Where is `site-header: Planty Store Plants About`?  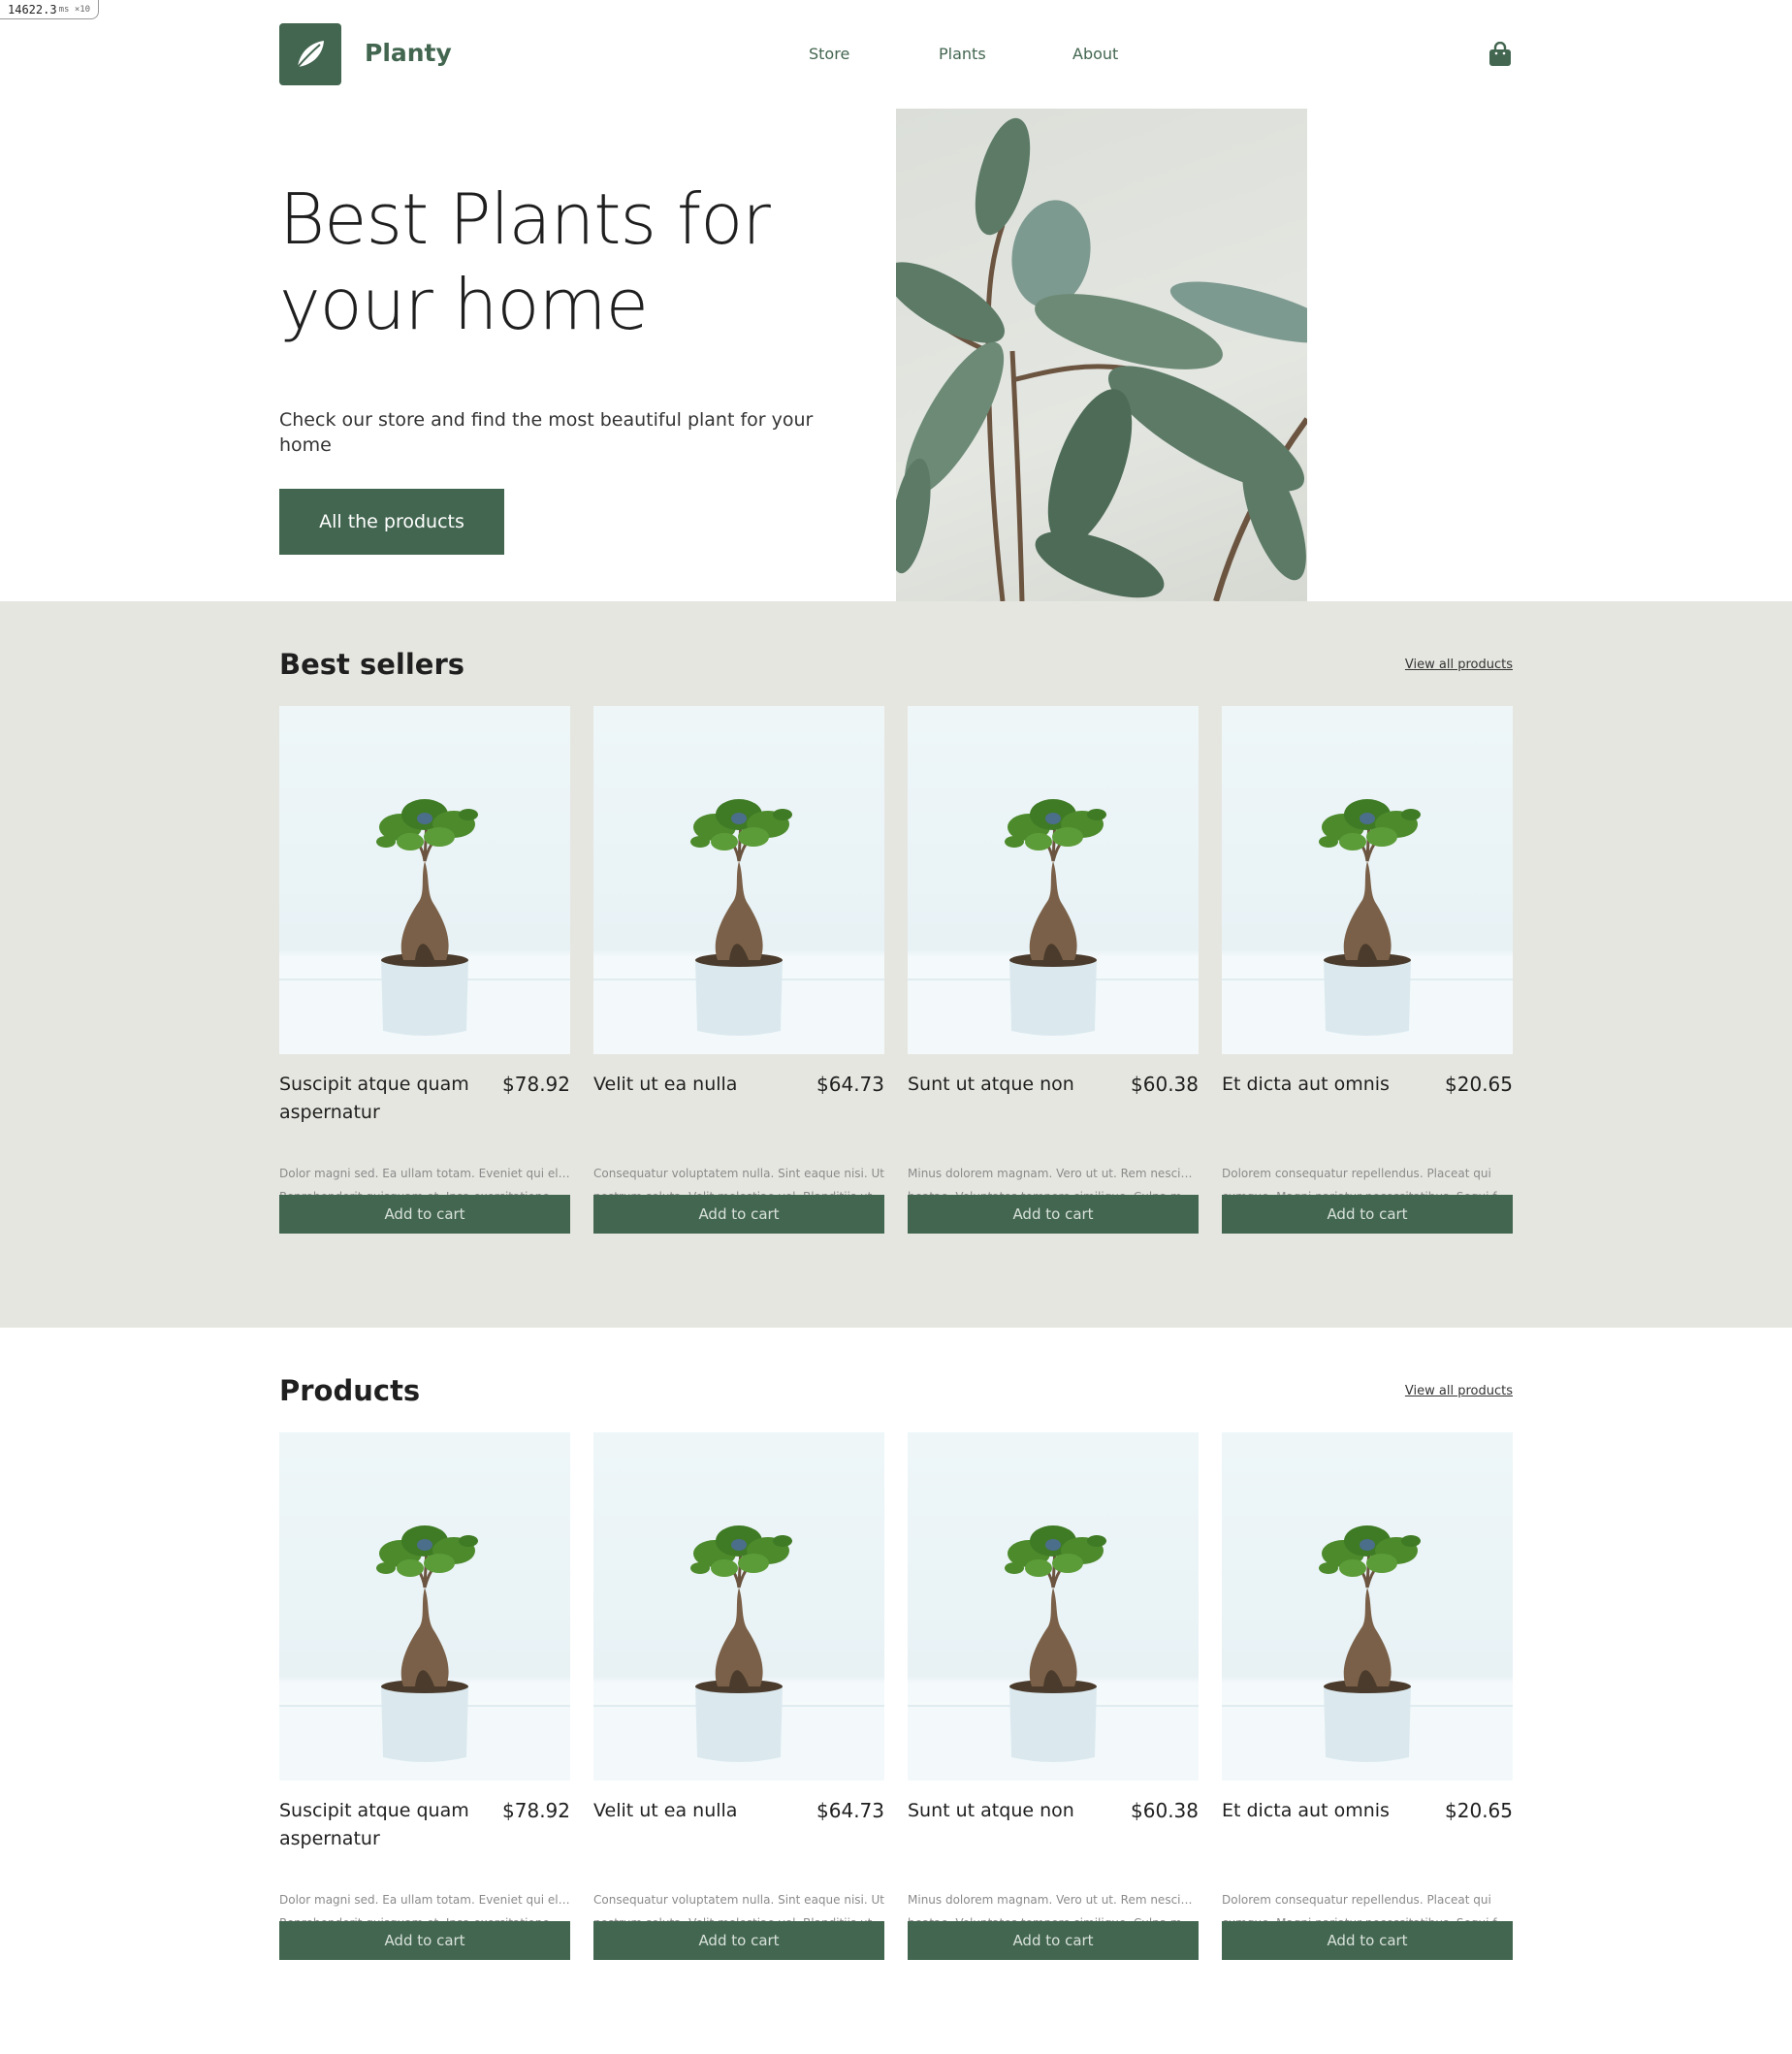 site-header: Planty Store Plants About is located at coordinates (896, 54).